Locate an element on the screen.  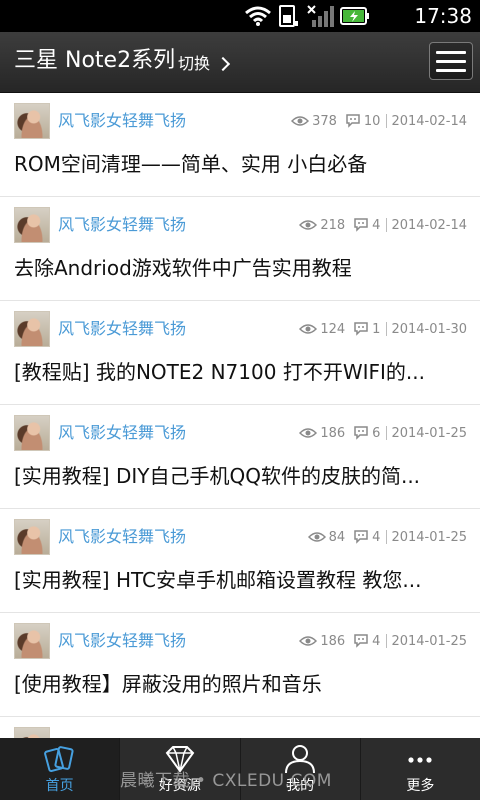
switch-button: 切换 is located at coordinates (204, 64).